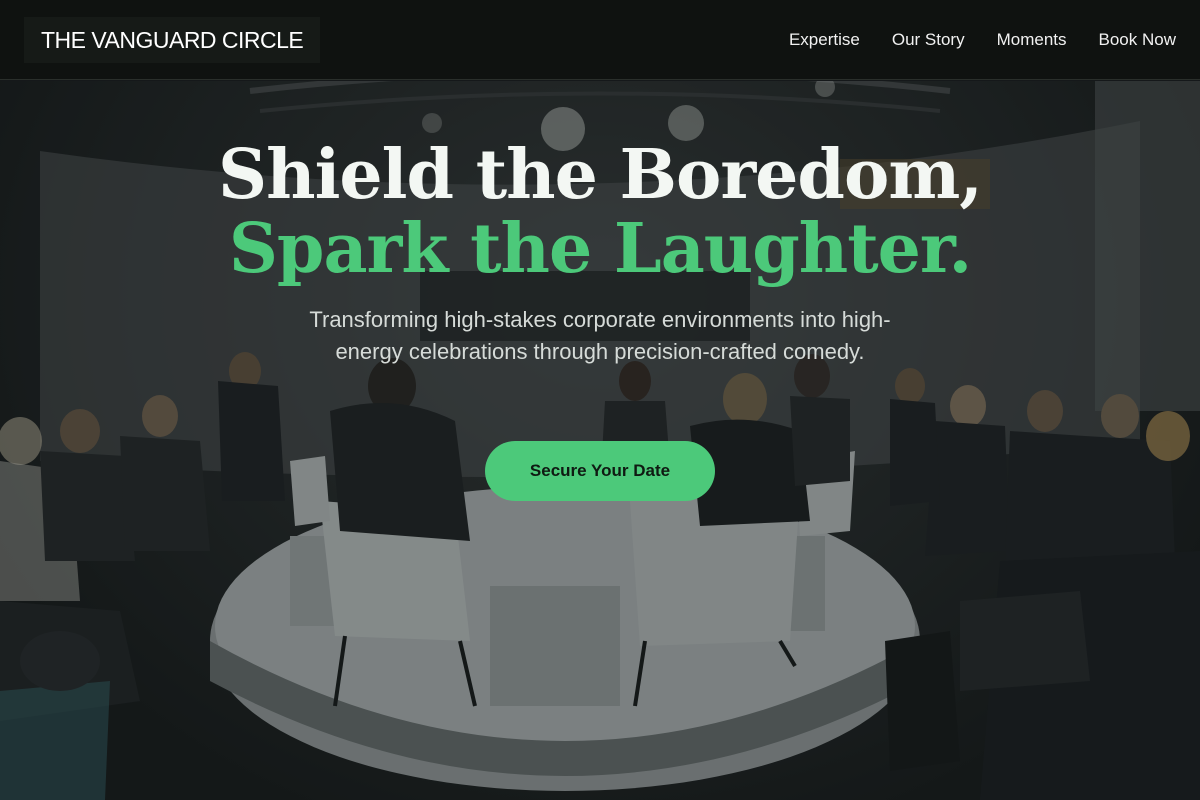 Image resolution: width=1200 pixels, height=800 pixels. I want to click on nav-book-now: Book Now, so click(1137, 40).